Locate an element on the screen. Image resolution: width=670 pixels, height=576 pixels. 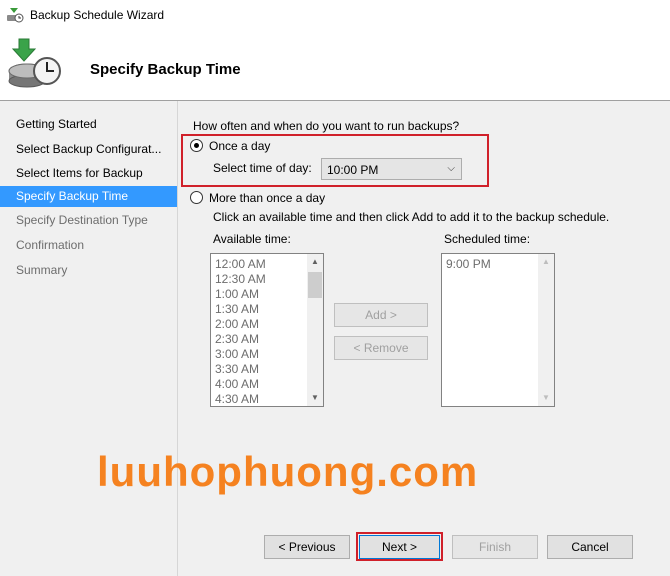
list-item: 1:30 AM is located at coordinates (237, 309).